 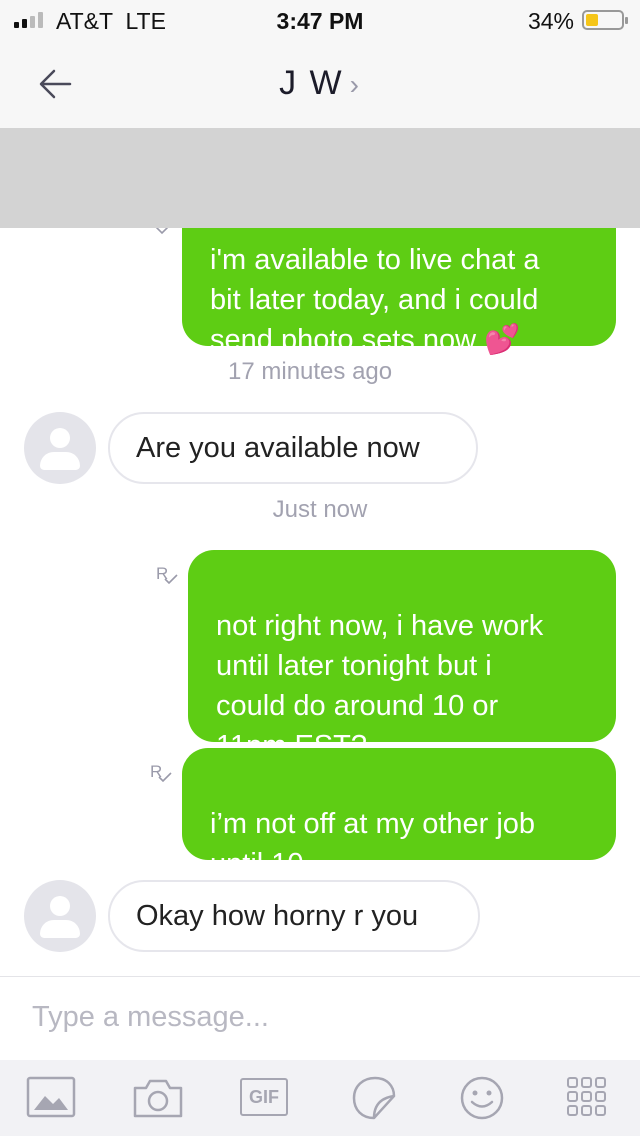 I want to click on battery-percent: 34%, so click(x=550, y=21).